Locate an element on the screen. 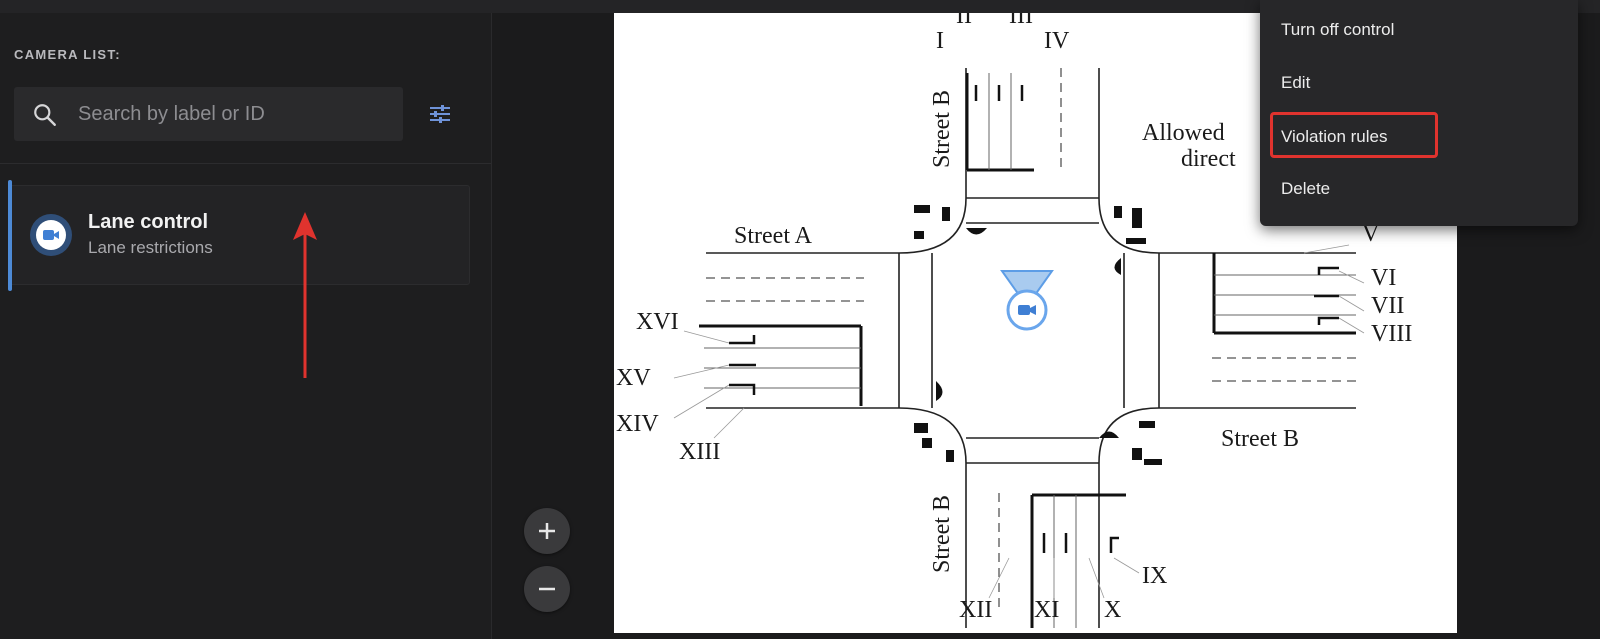  lane-label-ix: IX is located at coordinates (1154, 576).